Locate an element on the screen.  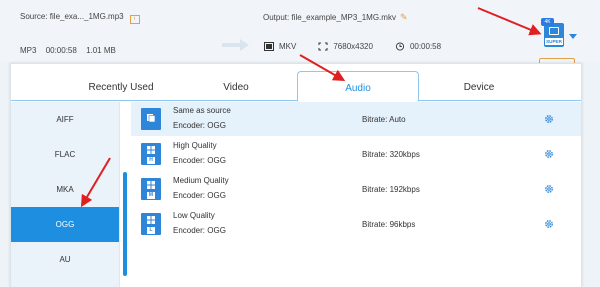
pencil-icon: ✎ is located at coordinates (404, 17).